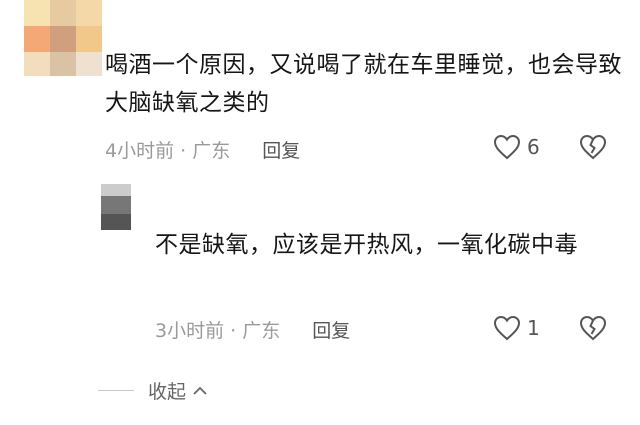 Image resolution: width=640 pixels, height=425 pixels. What do you see at coordinates (363, 84) in the screenshot?
I see `comment-text: 喝酒一个原因，又说喝了就在车里睡觉，也会导致大脑缺氧之类的` at bounding box center [363, 84].